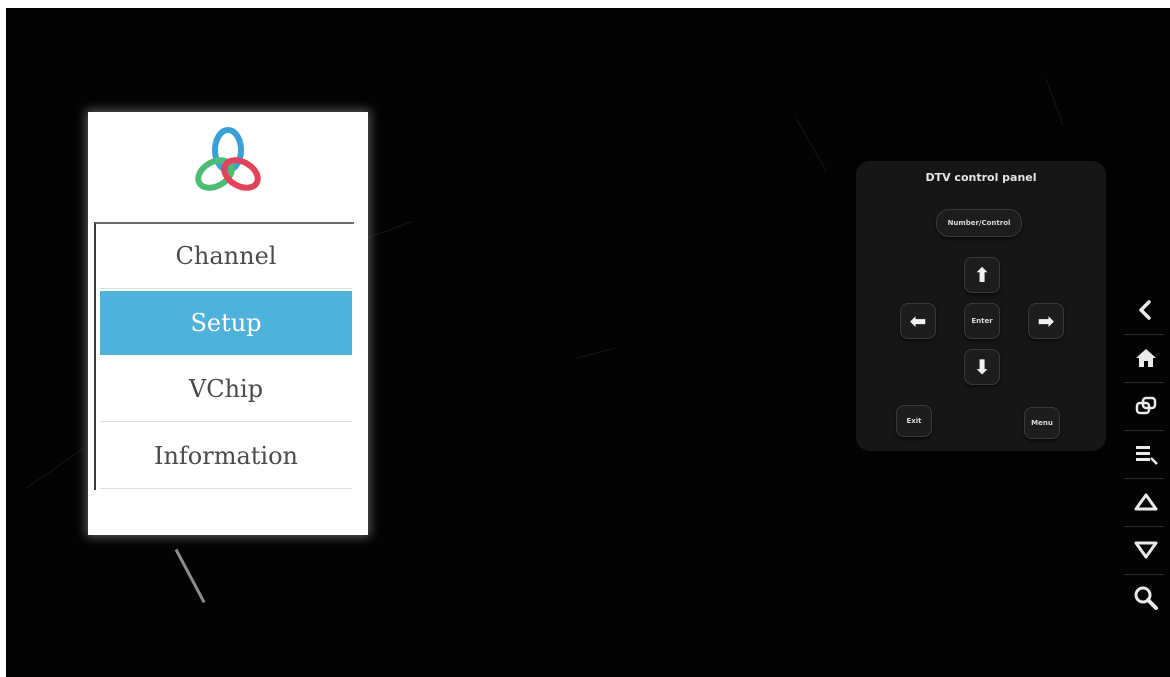  I want to click on search-icon, so click(1146, 598).